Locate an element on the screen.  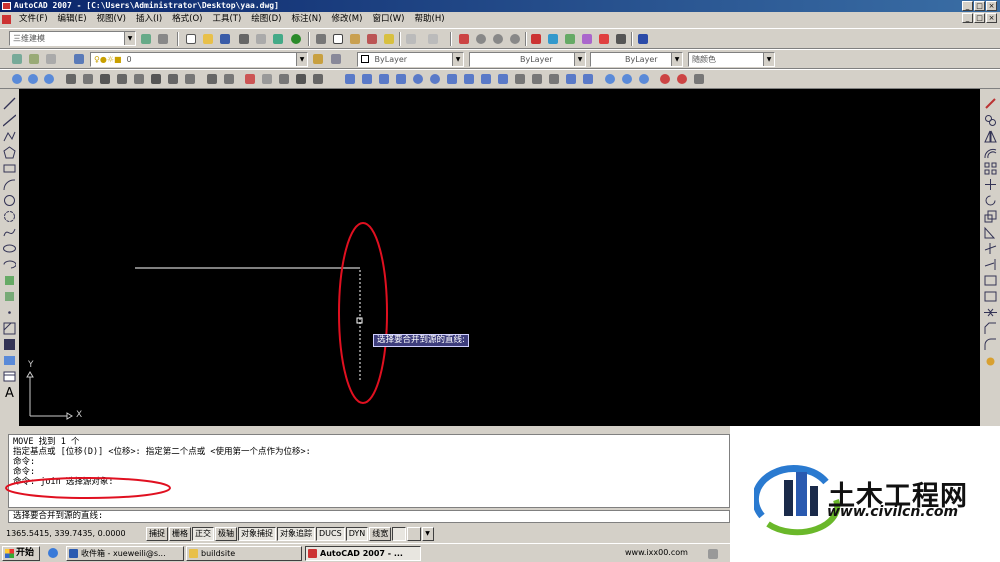
3d-array-icon is located at coordinates (610, 79).